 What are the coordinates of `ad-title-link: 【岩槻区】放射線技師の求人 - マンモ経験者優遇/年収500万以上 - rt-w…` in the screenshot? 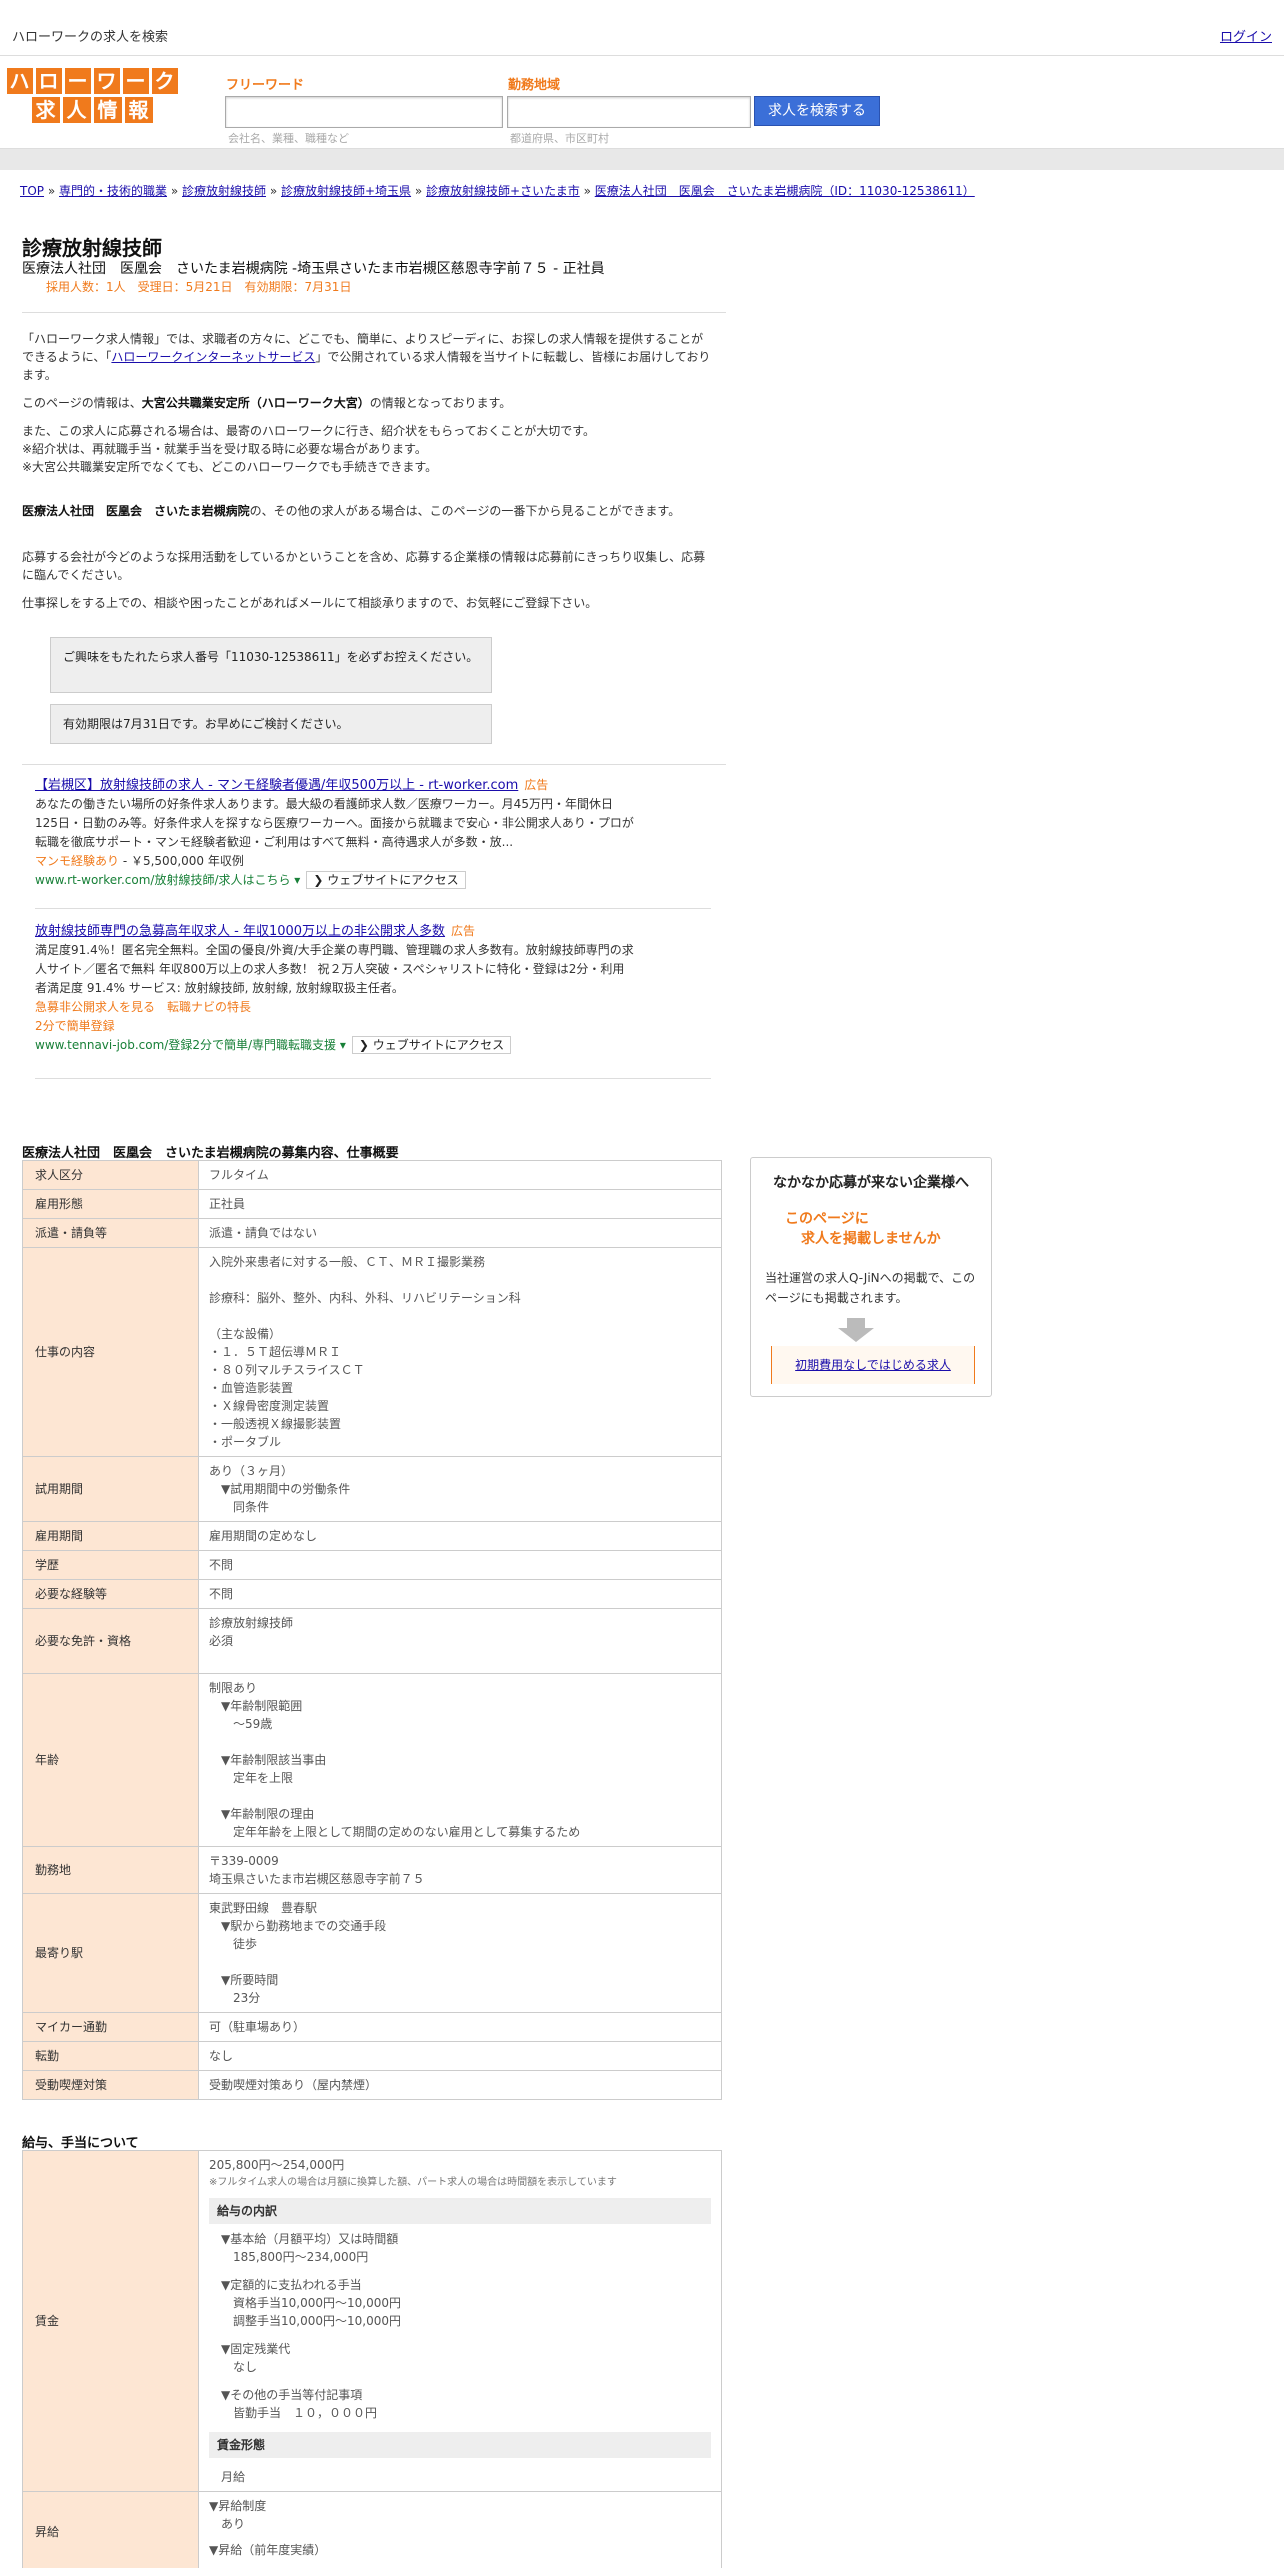 It's located at (276, 785).